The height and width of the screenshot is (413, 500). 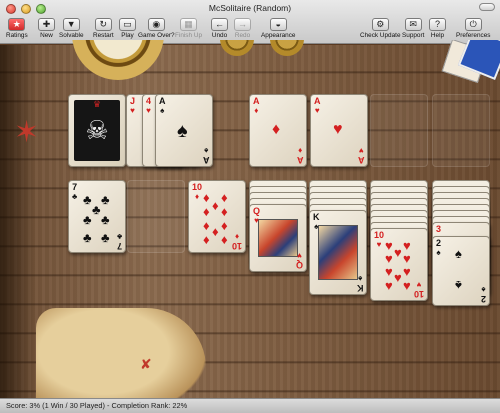 I want to click on foundation-pile: A ♦ ♦ A ♦, so click(x=278, y=130).